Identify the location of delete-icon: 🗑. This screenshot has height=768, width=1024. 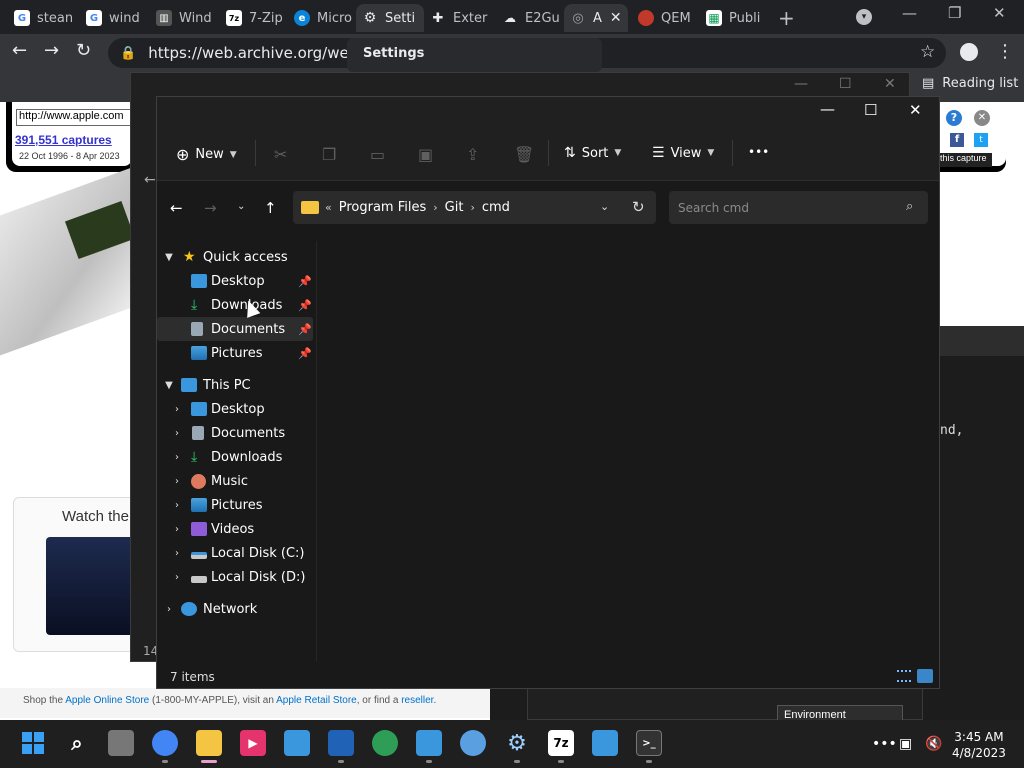
(524, 154).